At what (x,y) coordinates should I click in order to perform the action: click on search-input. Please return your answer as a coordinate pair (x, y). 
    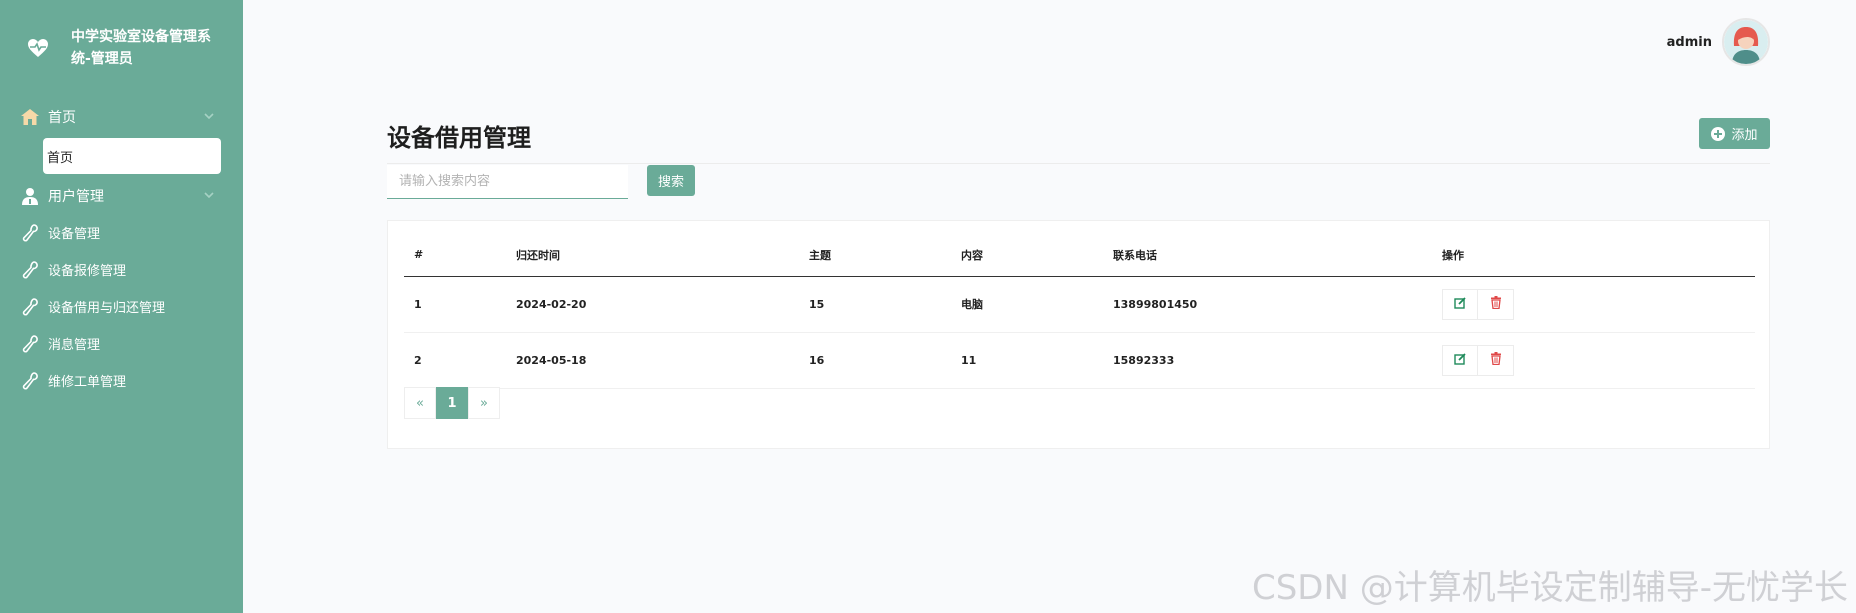
    Looking at the image, I should click on (507, 182).